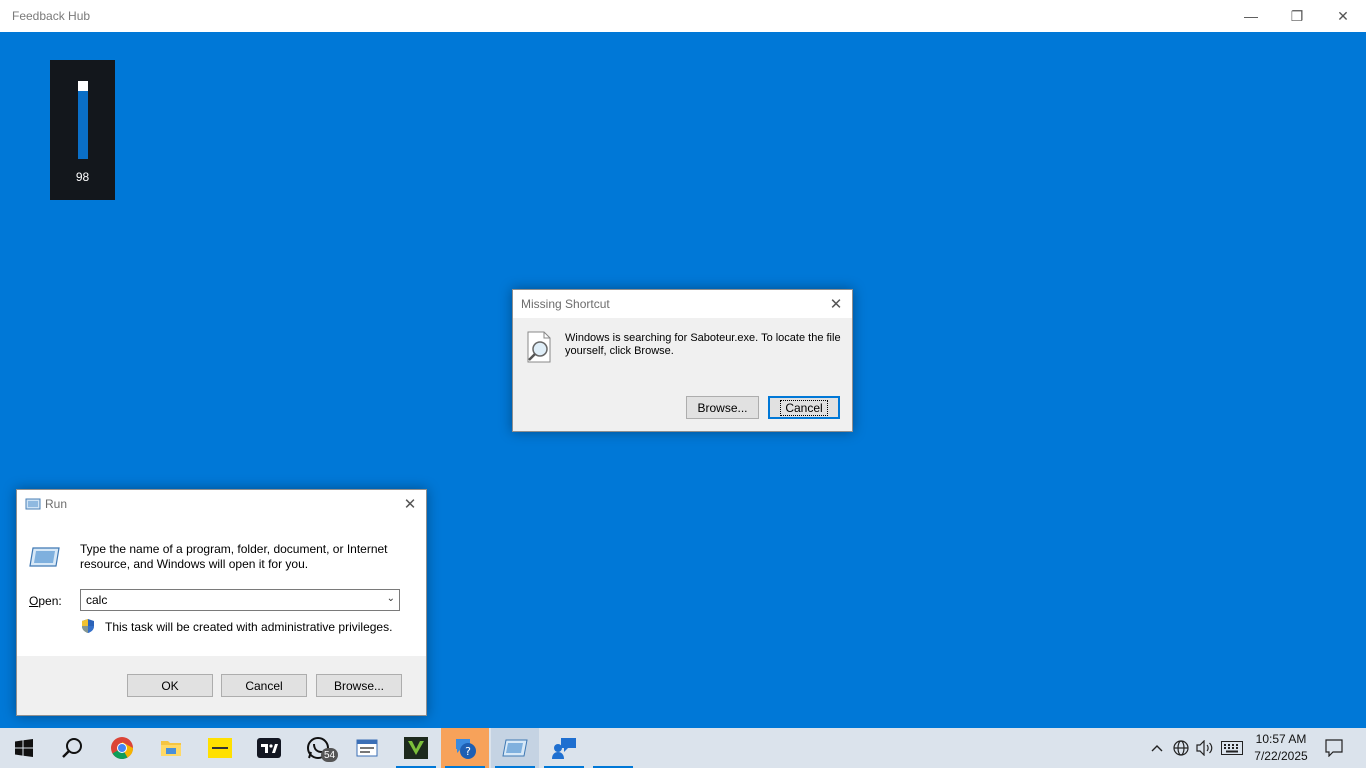 The image size is (1366, 768). Describe the element at coordinates (51, 16) in the screenshot. I see `app-title: Feedback Hub` at that location.